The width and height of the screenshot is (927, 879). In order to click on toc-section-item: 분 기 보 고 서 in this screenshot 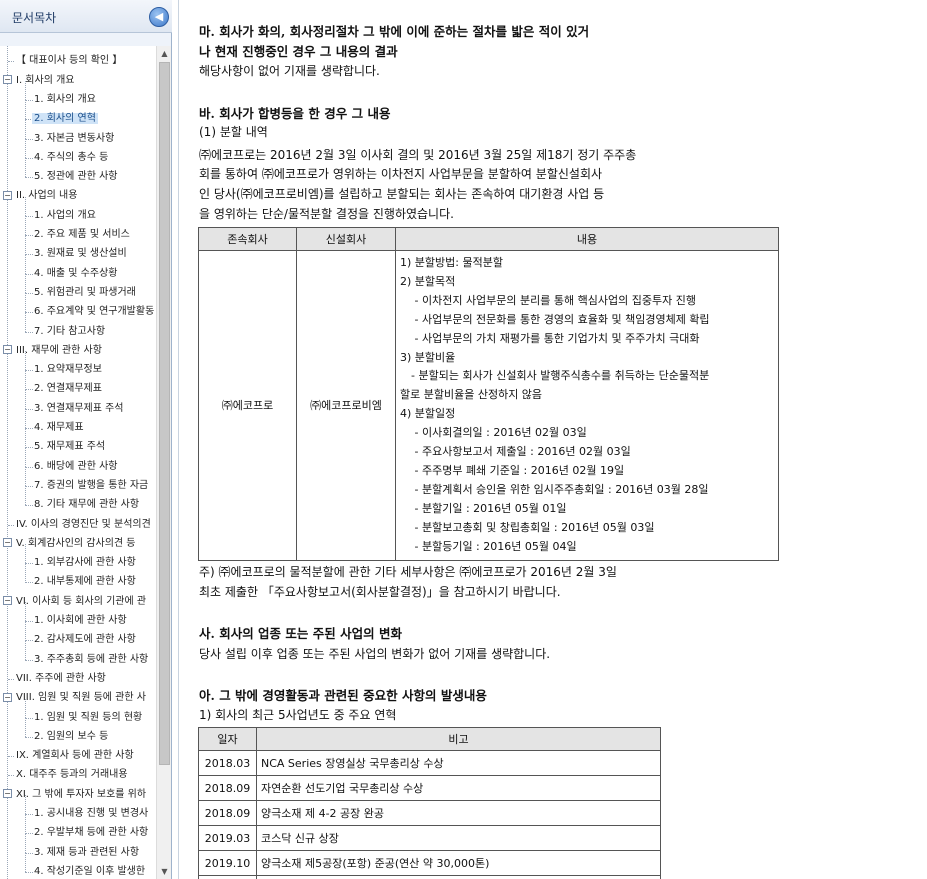, I will do `click(45, 48)`.